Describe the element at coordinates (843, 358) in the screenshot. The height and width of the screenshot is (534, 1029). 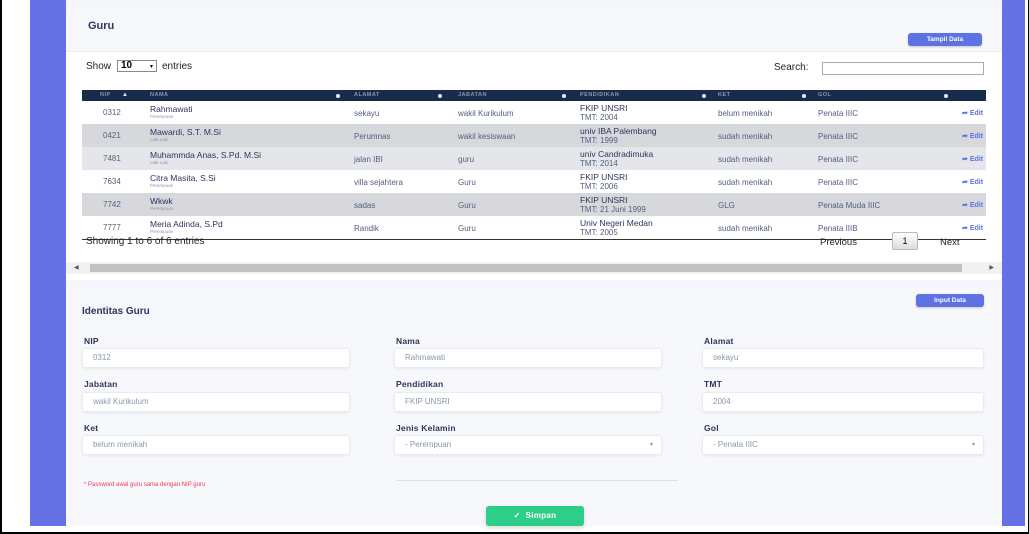
I see `alamat-field: sekayu` at that location.